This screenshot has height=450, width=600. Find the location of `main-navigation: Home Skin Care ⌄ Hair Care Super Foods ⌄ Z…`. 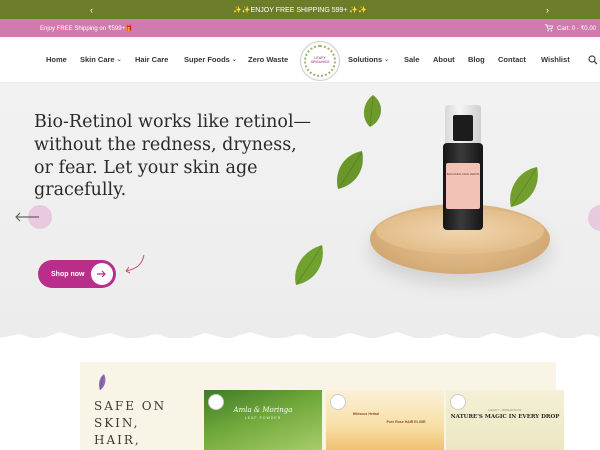

main-navigation: Home Skin Care ⌄ Hair Care Super Foods ⌄ Z… is located at coordinates (300, 60).